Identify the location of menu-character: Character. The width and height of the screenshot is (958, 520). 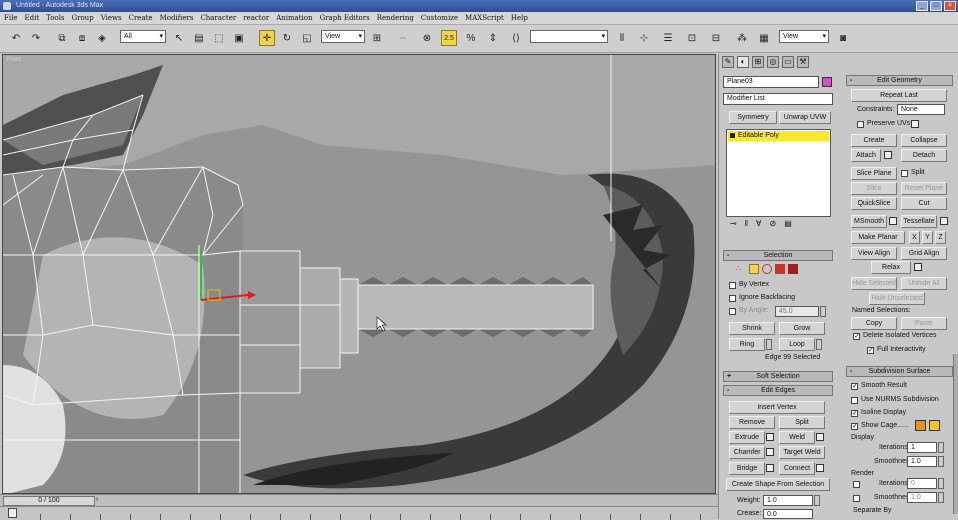
(218, 18).